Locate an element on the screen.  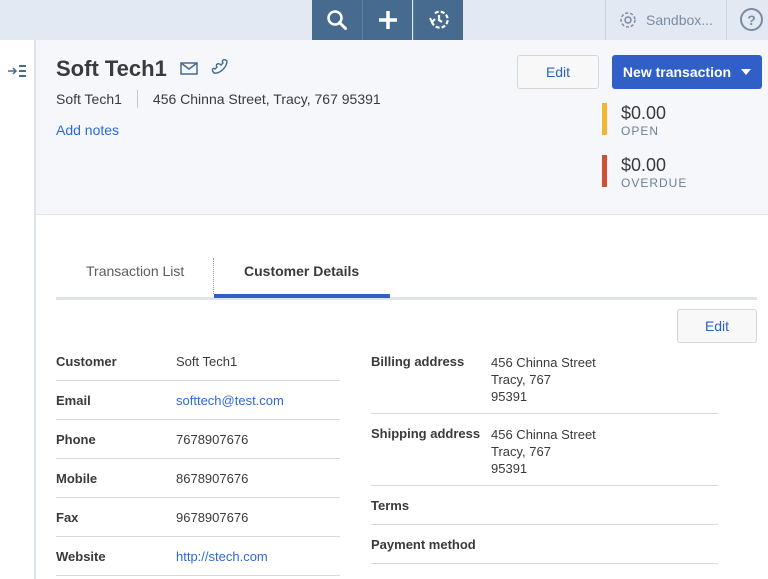
active-tab-indicator is located at coordinates (302, 296).